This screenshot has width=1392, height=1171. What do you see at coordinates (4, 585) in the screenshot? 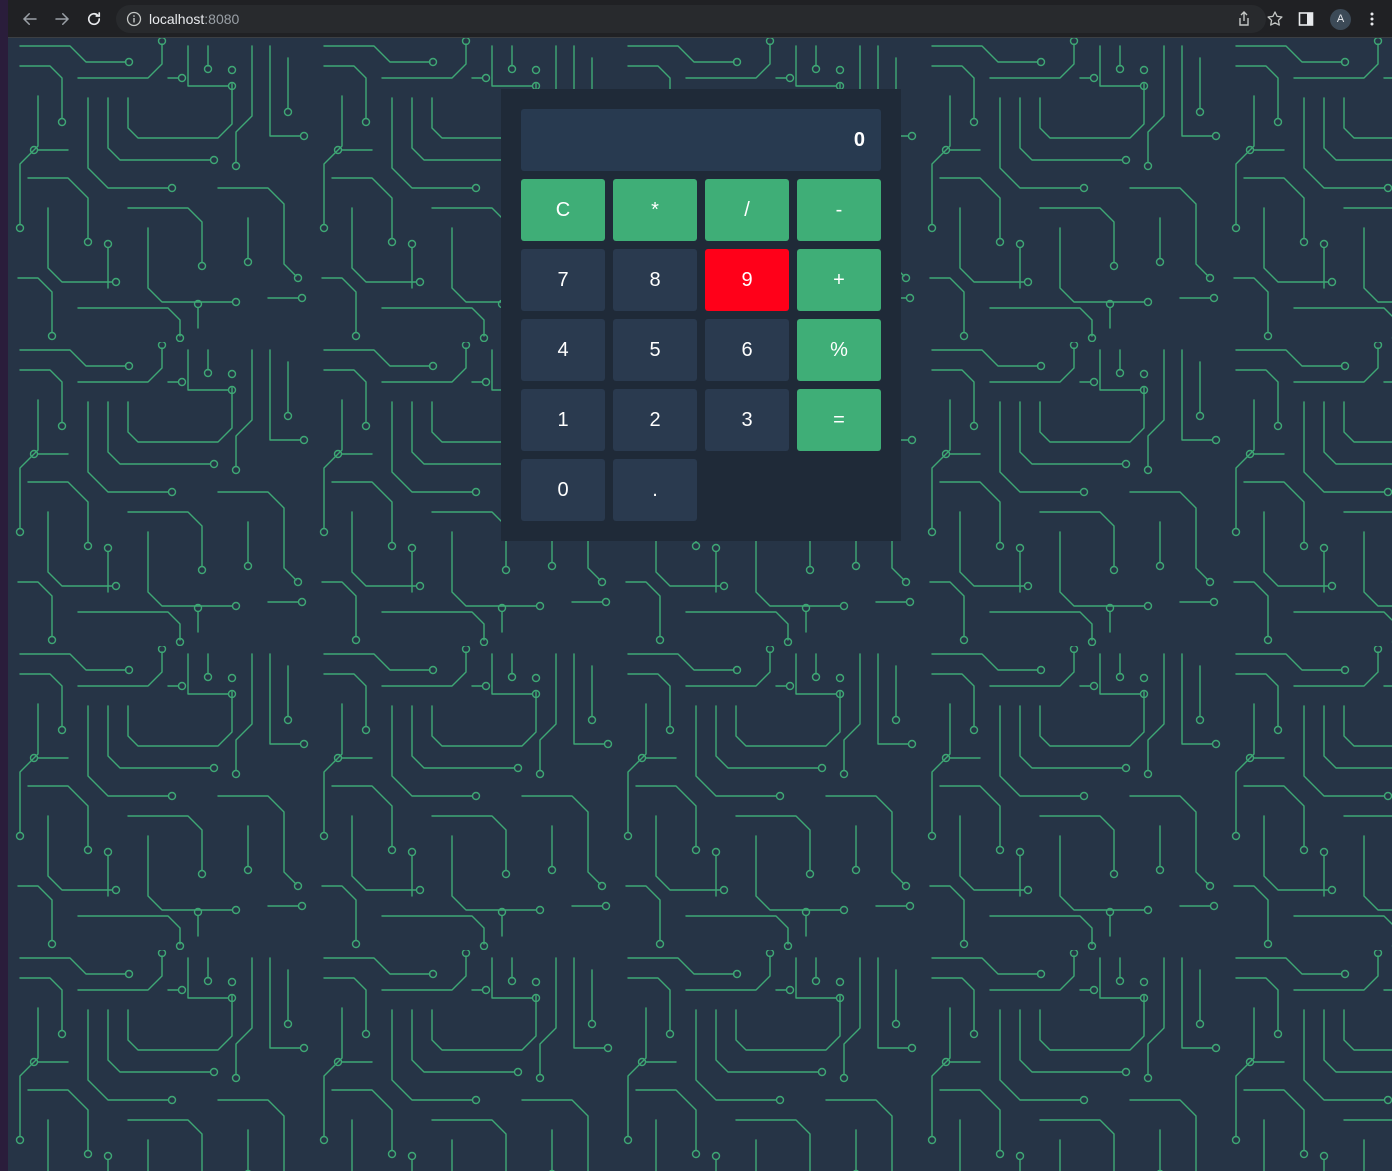
I see `desktop-edge` at bounding box center [4, 585].